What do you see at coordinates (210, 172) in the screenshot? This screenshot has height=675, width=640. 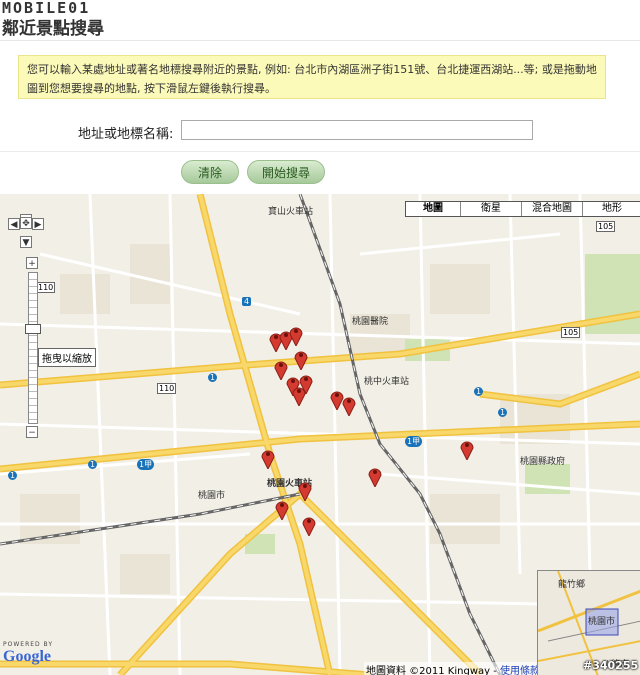 I see `clear-button: 清除` at bounding box center [210, 172].